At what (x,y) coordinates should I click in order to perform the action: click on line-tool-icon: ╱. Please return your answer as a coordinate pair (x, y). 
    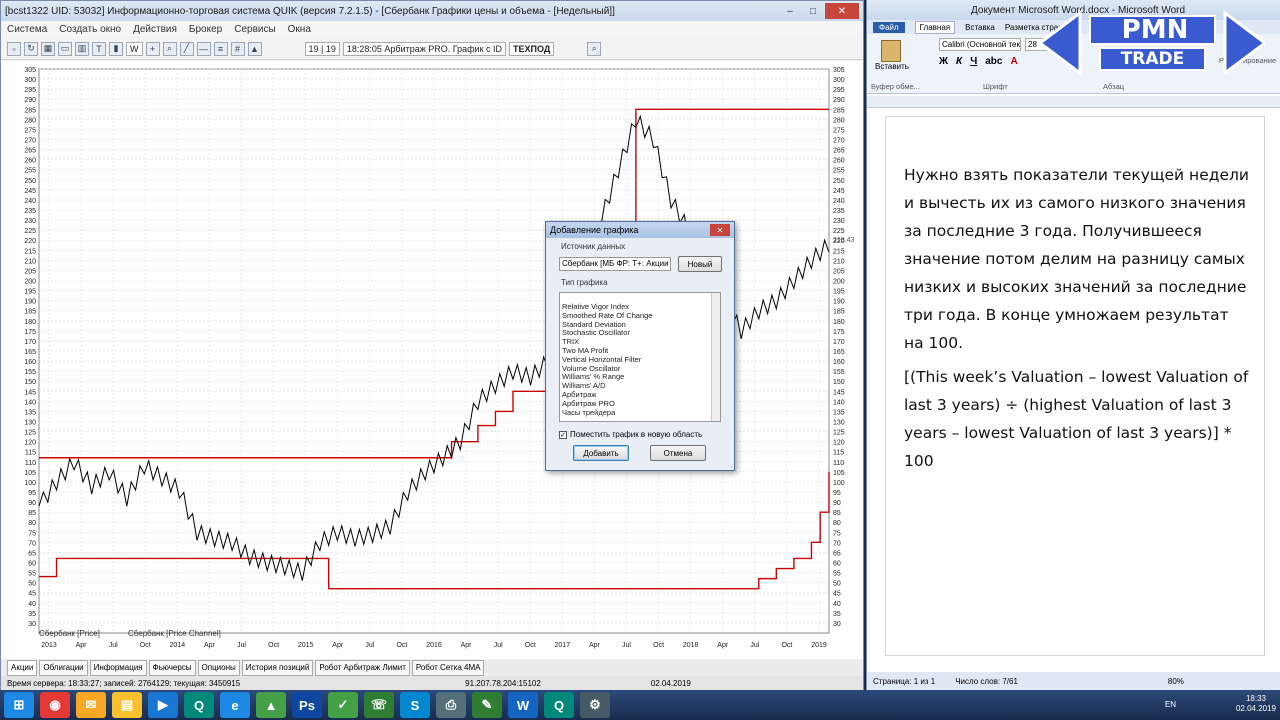
    Looking at the image, I should click on (186, 48).